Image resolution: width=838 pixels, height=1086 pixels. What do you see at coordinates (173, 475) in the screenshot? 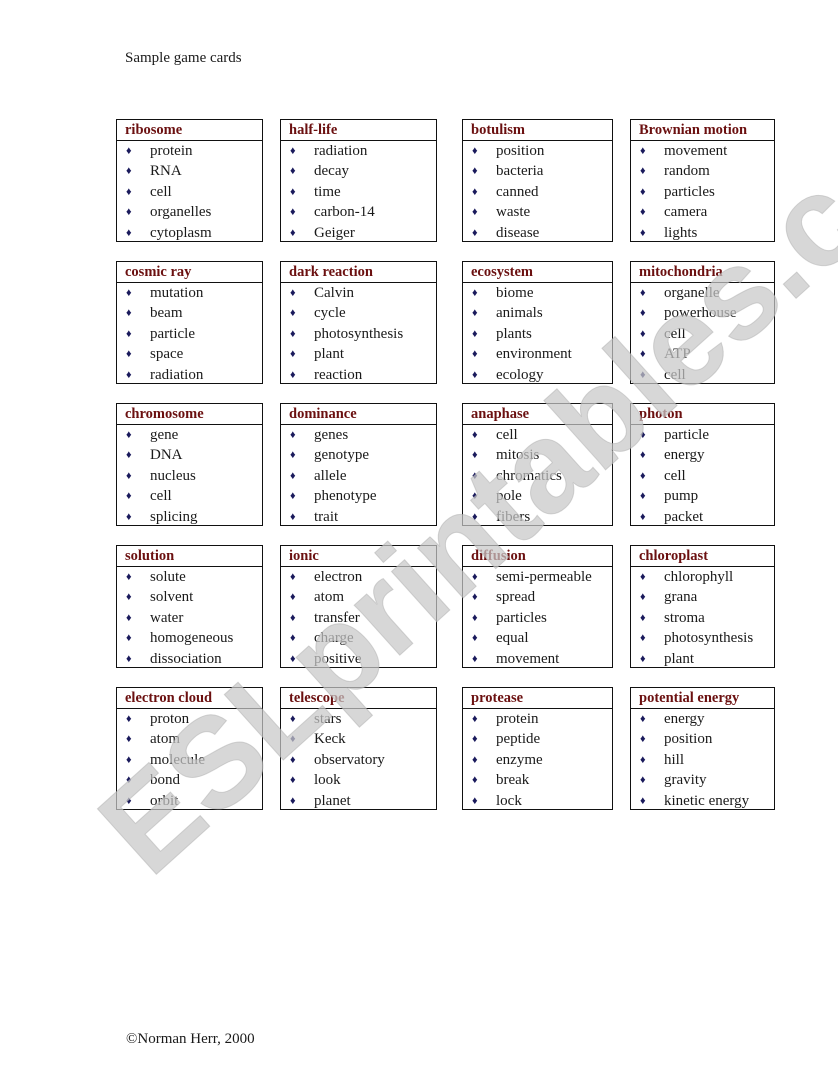
I see `card-word: nucleus` at bounding box center [173, 475].